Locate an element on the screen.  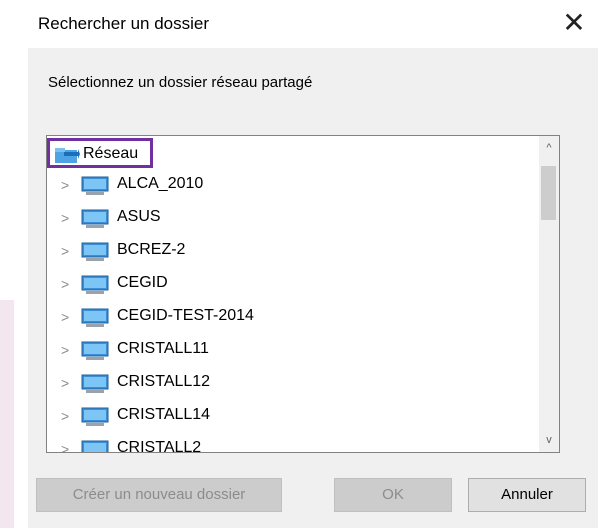
tree-item-label: CEGID is located at coordinates (142, 282).